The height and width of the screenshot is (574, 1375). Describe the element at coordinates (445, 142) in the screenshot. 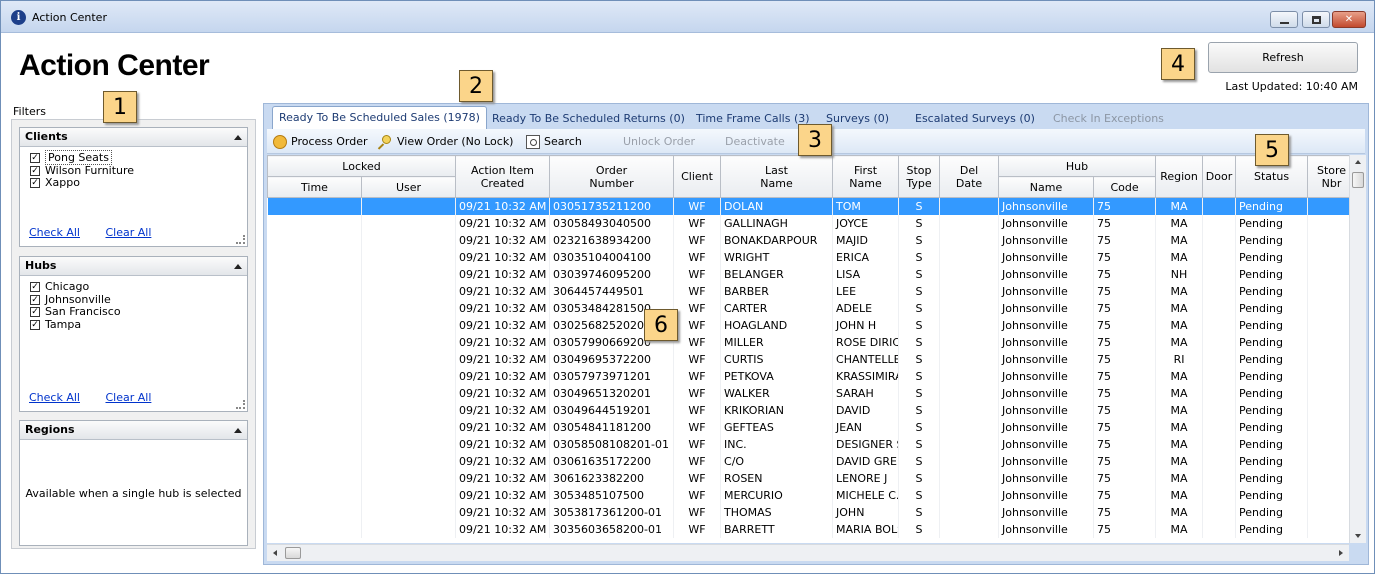

I see `view-order-button: View Order (No Lock)` at that location.